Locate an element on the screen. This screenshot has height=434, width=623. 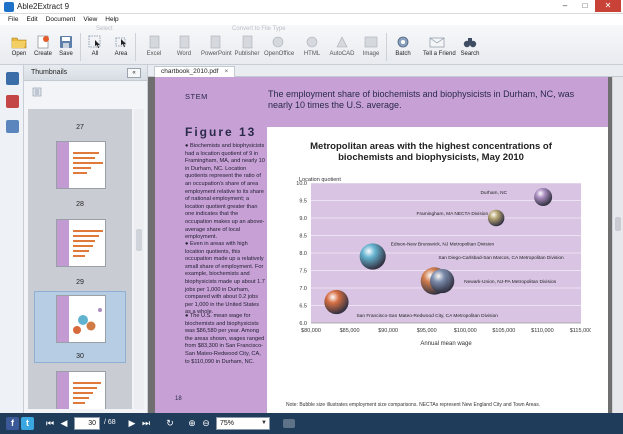
y-tick-label: 9.0 is located at coordinates (303, 219).